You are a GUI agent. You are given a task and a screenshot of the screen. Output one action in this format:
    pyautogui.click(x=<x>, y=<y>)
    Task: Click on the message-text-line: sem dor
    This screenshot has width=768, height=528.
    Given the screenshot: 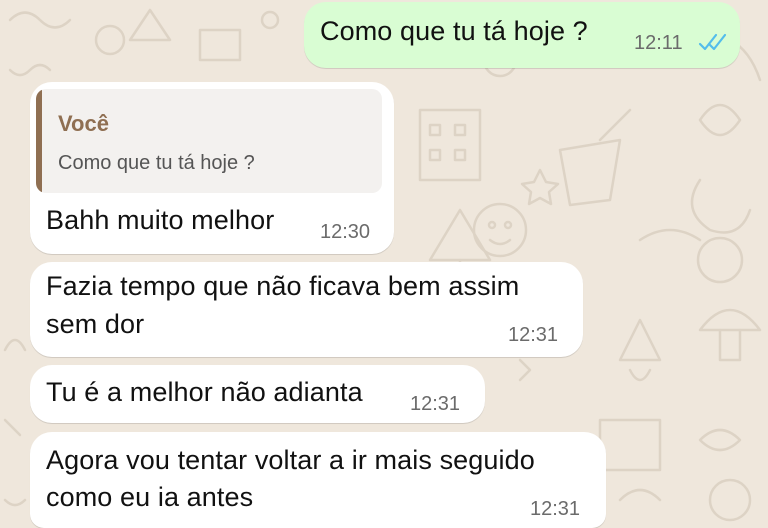 What is the action you would take?
    pyautogui.click(x=95, y=324)
    